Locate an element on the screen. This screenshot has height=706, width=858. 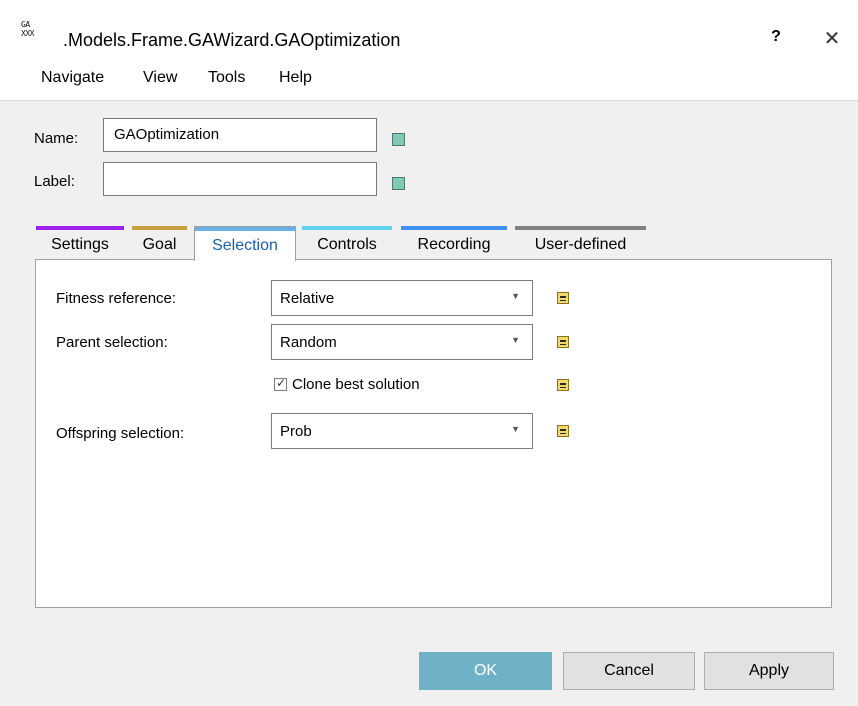
tab-user-defined: User-defined is located at coordinates (580, 243).